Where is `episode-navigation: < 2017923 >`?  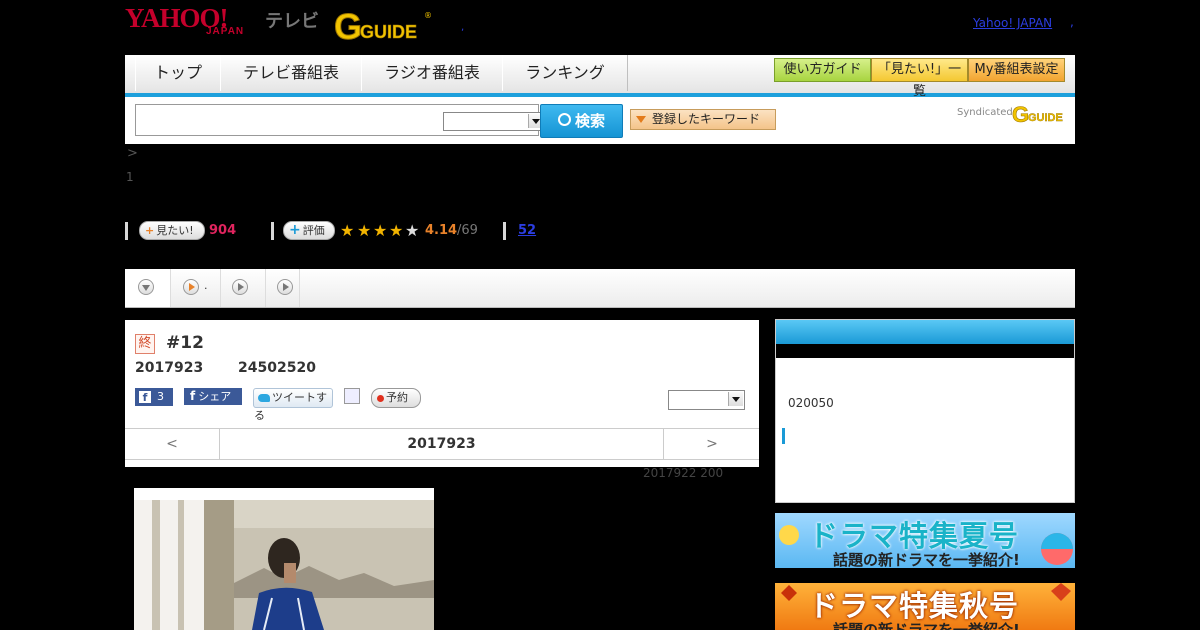
episode-navigation: < 2017923 > is located at coordinates (442, 444).